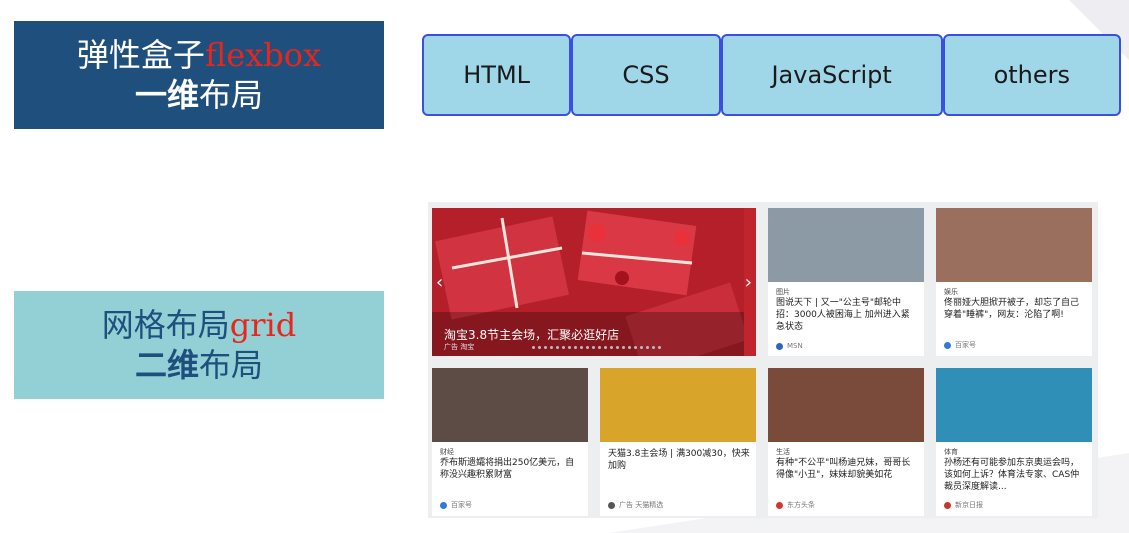  Describe the element at coordinates (679, 460) in the screenshot. I see `news-card-title: 天猫3.8主会场 | 满300减30，快来加购` at that location.